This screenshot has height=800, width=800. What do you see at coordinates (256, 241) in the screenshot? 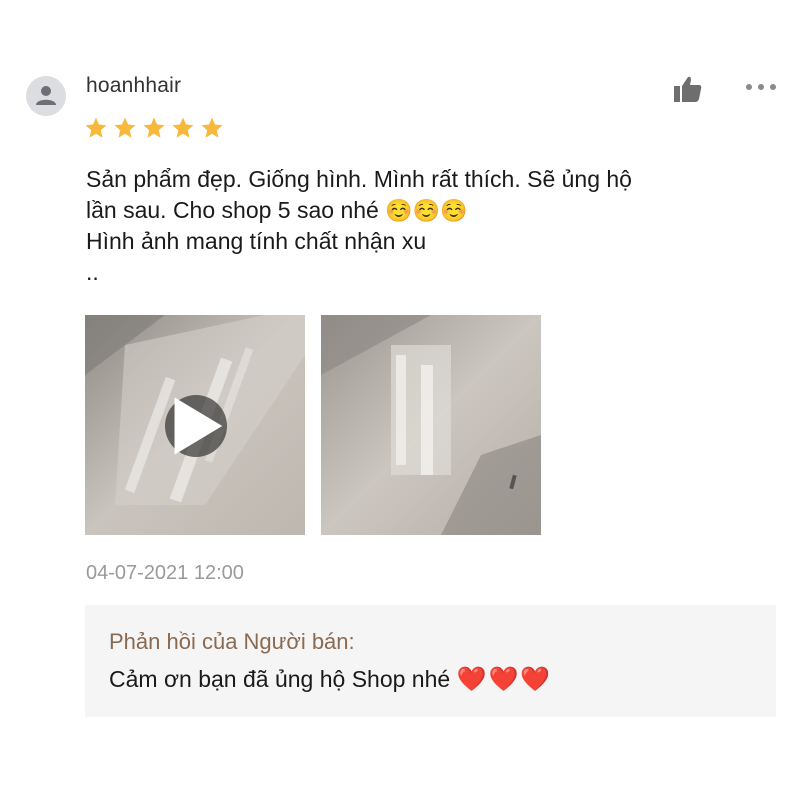
I see `review-line: Hình ảnh mang tính chất nhận xu` at bounding box center [256, 241].